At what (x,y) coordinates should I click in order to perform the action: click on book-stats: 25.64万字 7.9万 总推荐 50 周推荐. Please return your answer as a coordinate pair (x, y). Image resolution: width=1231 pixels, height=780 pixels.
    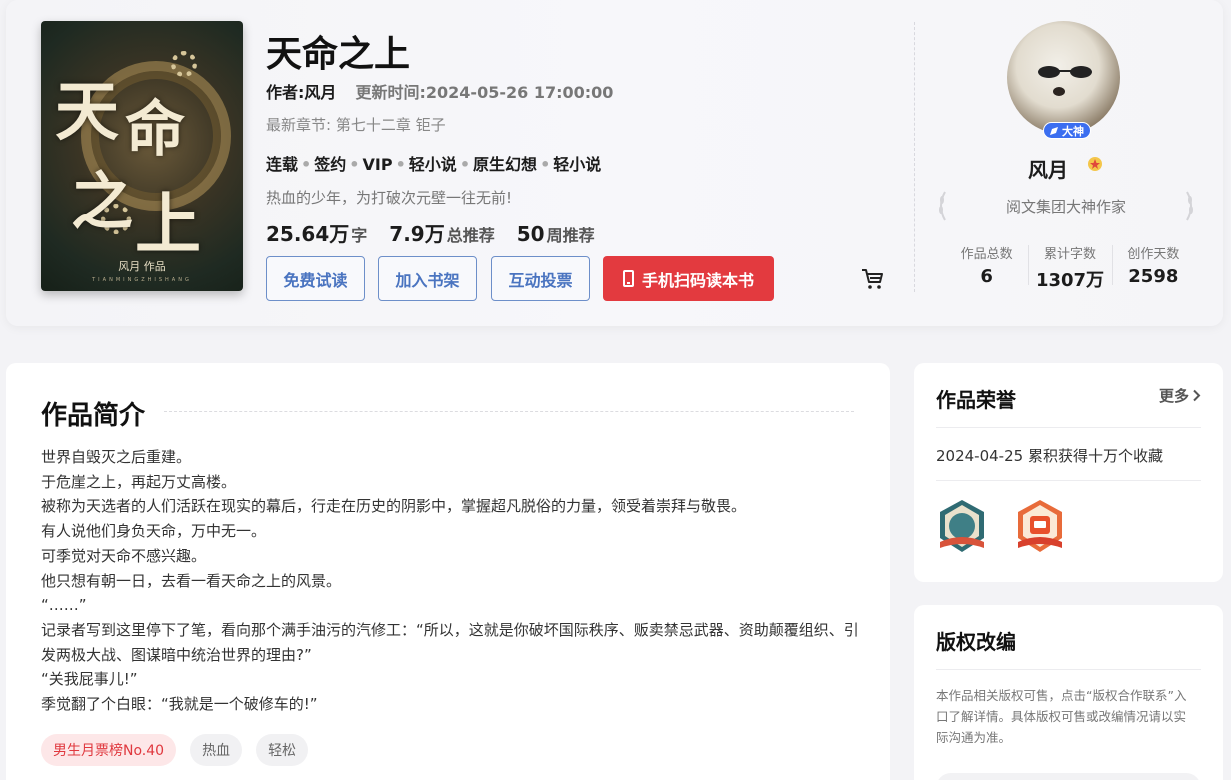
    Looking at the image, I should click on (430, 232).